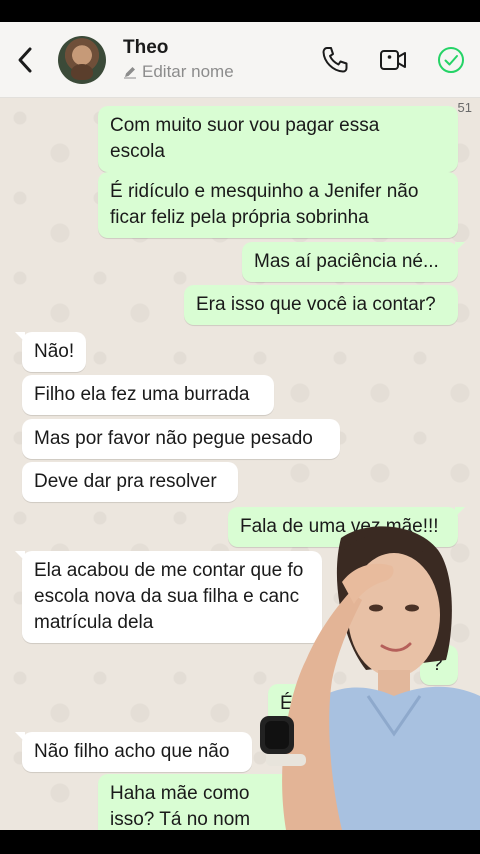 The height and width of the screenshot is (854, 480). I want to click on message-text: Não filho acho que não, so click(132, 751).